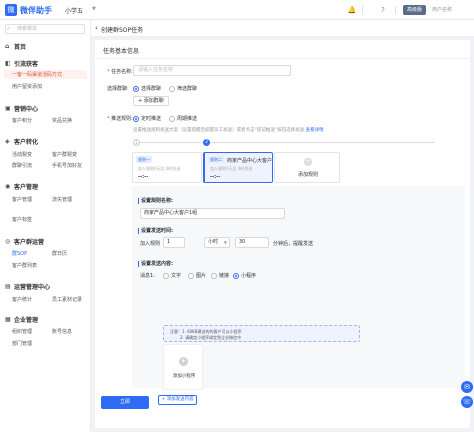 Image resolution: width=474 pixels, height=432 pixels. I want to click on home-icon: ⌂, so click(7, 46).